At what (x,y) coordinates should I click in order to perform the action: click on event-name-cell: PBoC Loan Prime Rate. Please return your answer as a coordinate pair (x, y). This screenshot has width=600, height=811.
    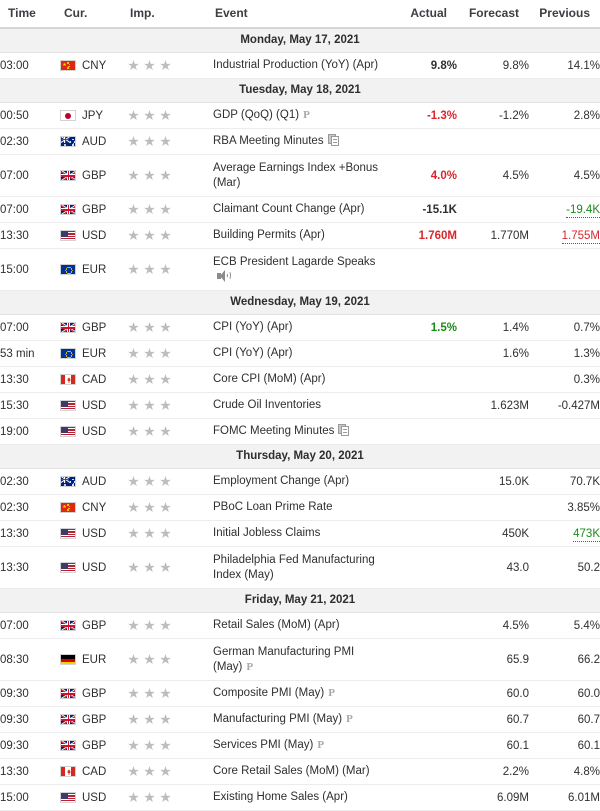
    Looking at the image, I should click on (299, 507).